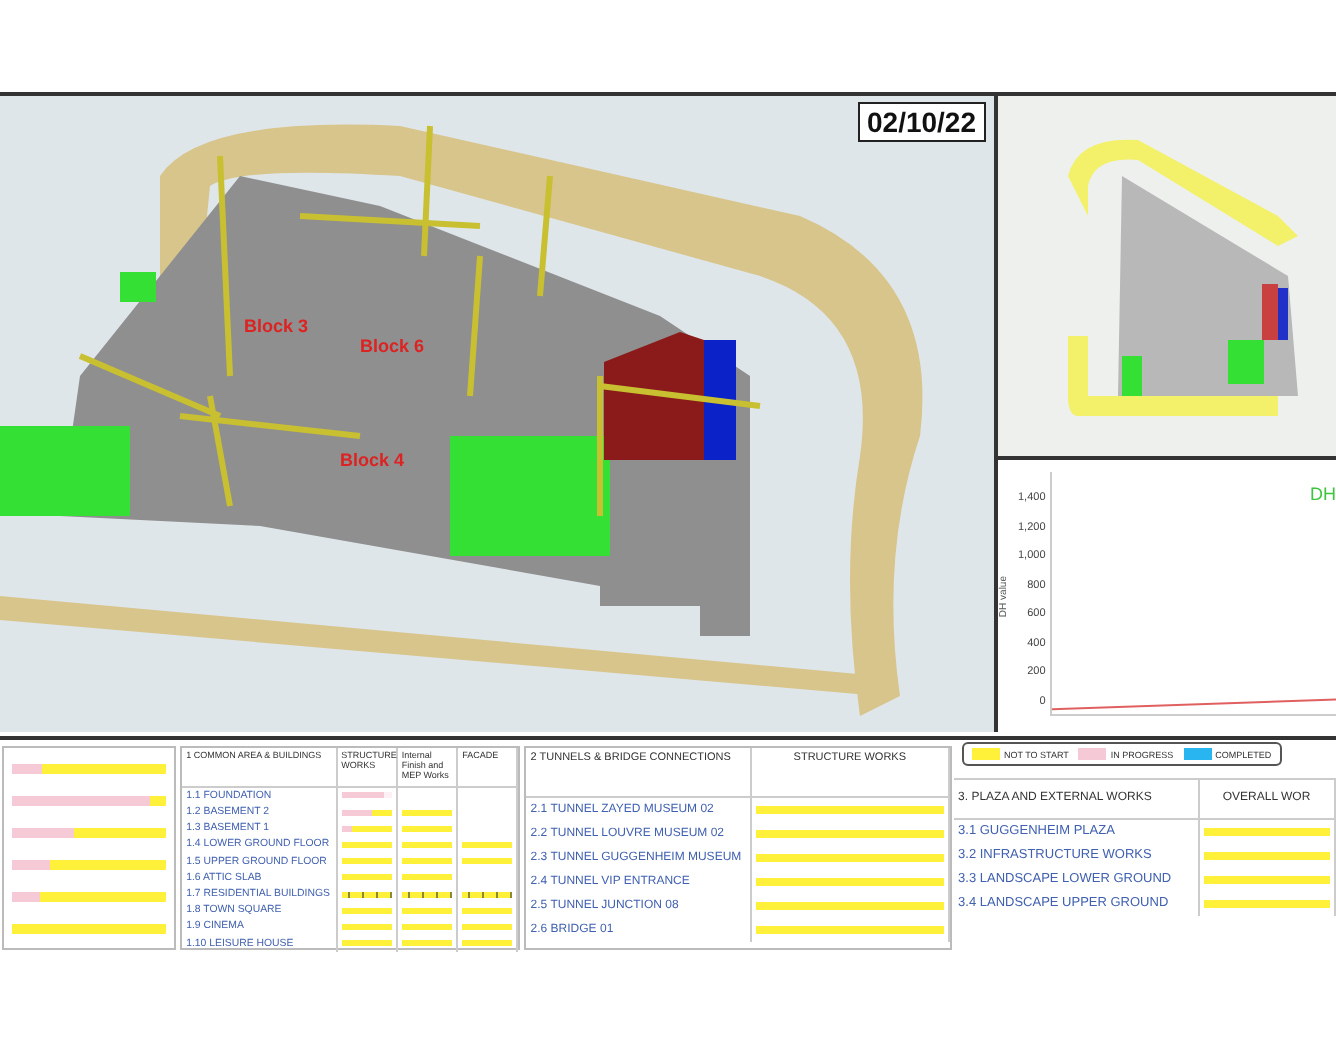  Describe the element at coordinates (276, 326) in the screenshot. I see `block-label: Block 3` at that location.